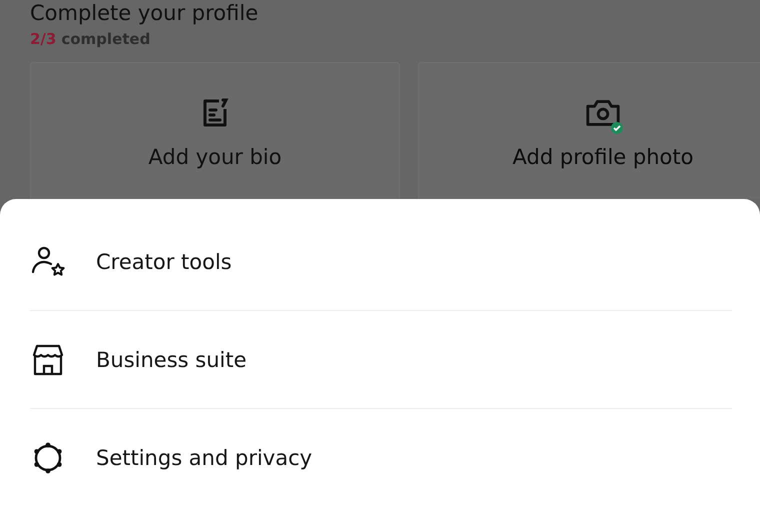  Describe the element at coordinates (589, 130) in the screenshot. I see `task-card: Add profile photo` at that location.